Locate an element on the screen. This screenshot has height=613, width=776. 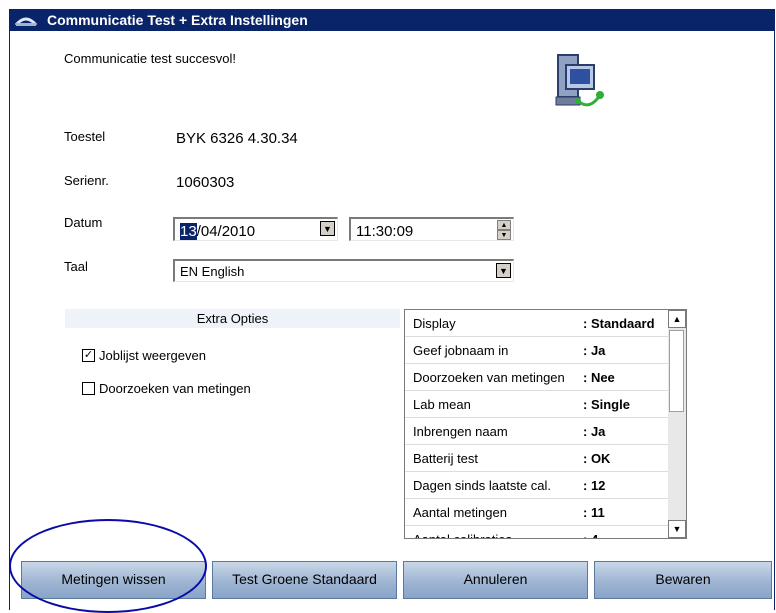
cancel-button: Annuleren is located at coordinates (495, 580).